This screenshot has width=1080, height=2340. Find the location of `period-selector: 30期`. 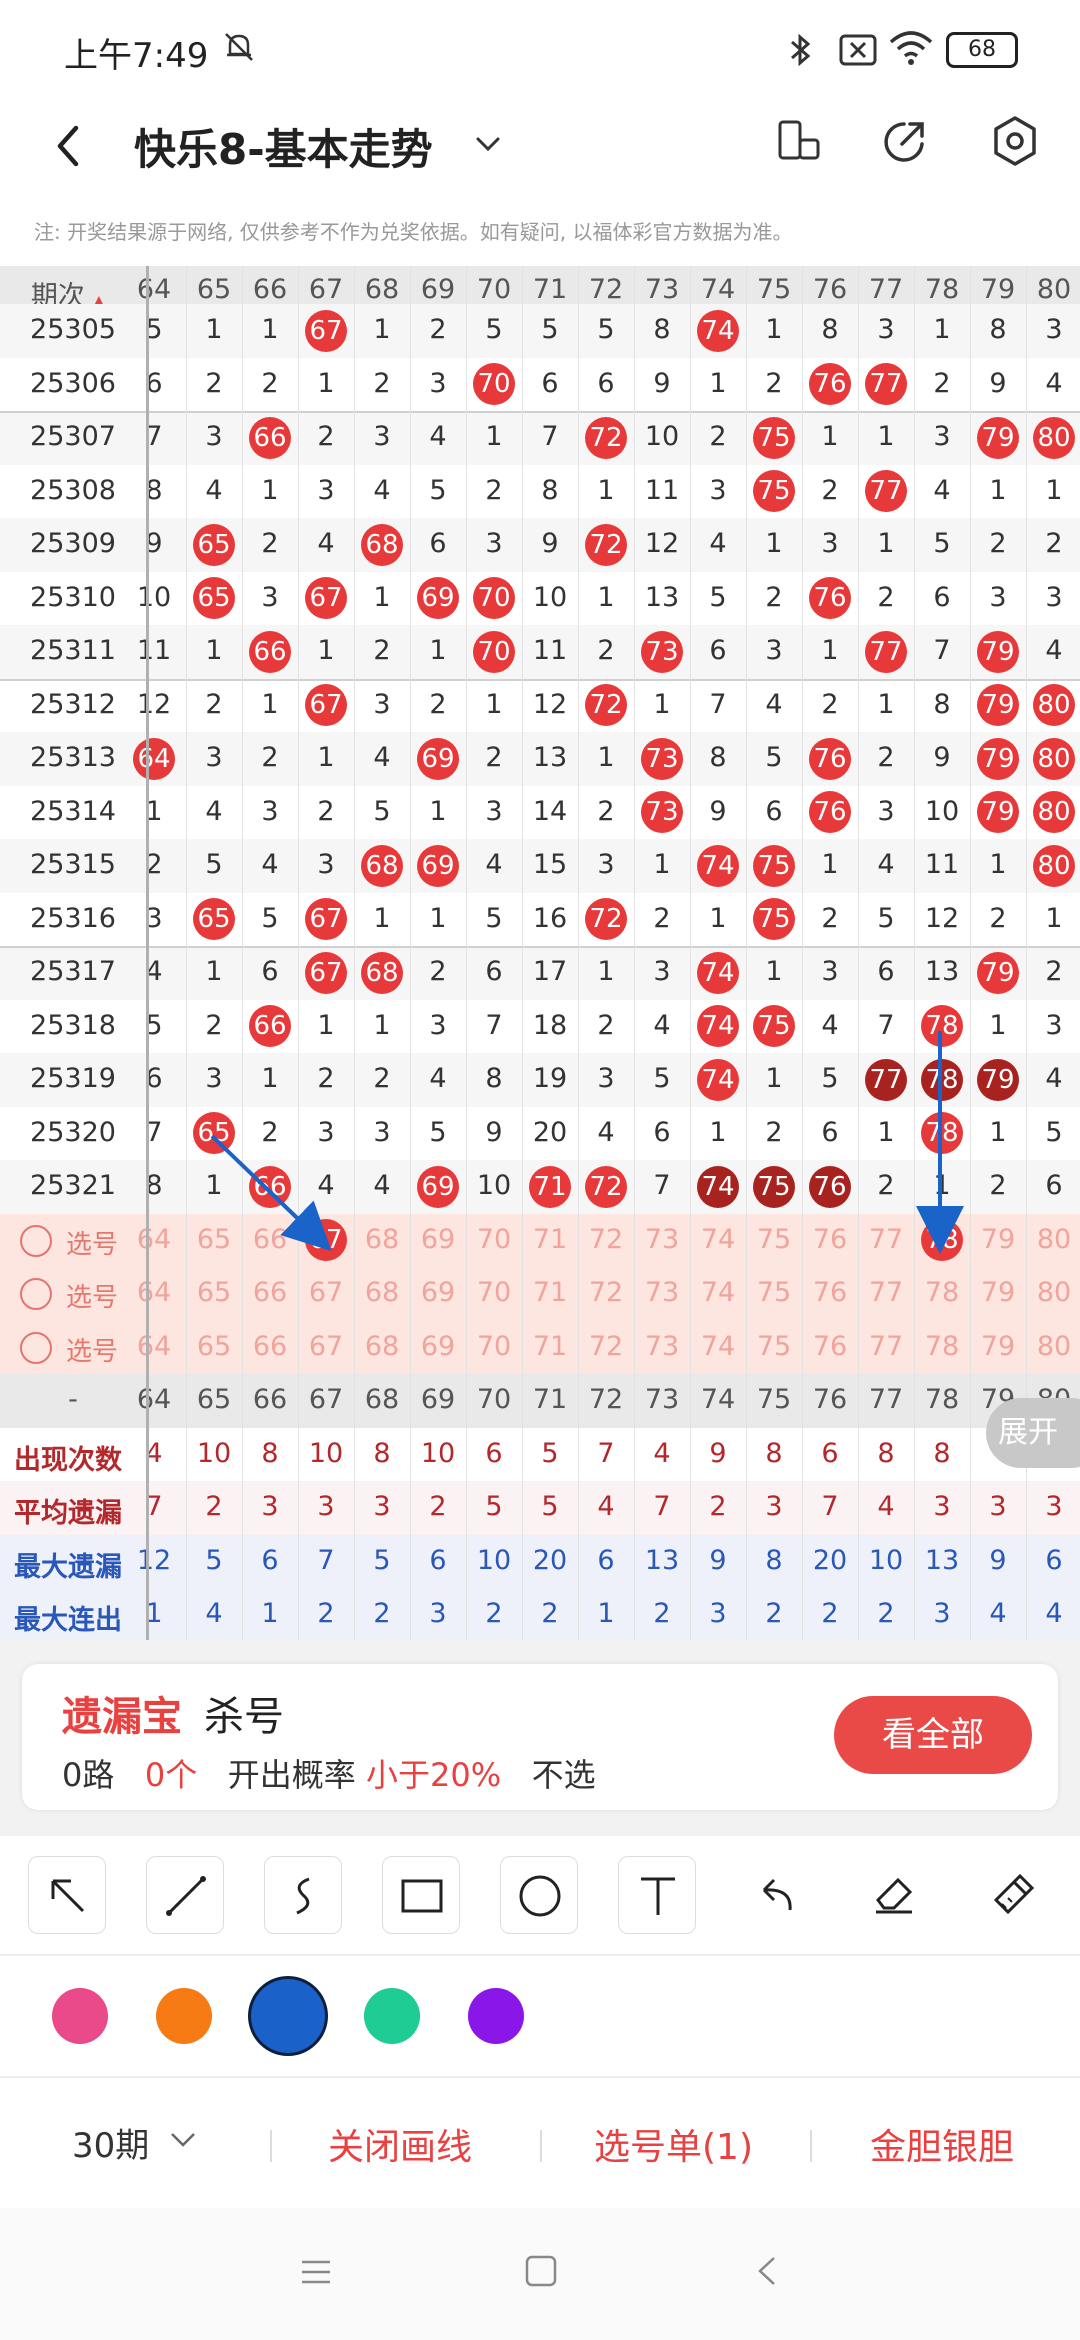

period-selector: 30期 is located at coordinates (110, 2142).